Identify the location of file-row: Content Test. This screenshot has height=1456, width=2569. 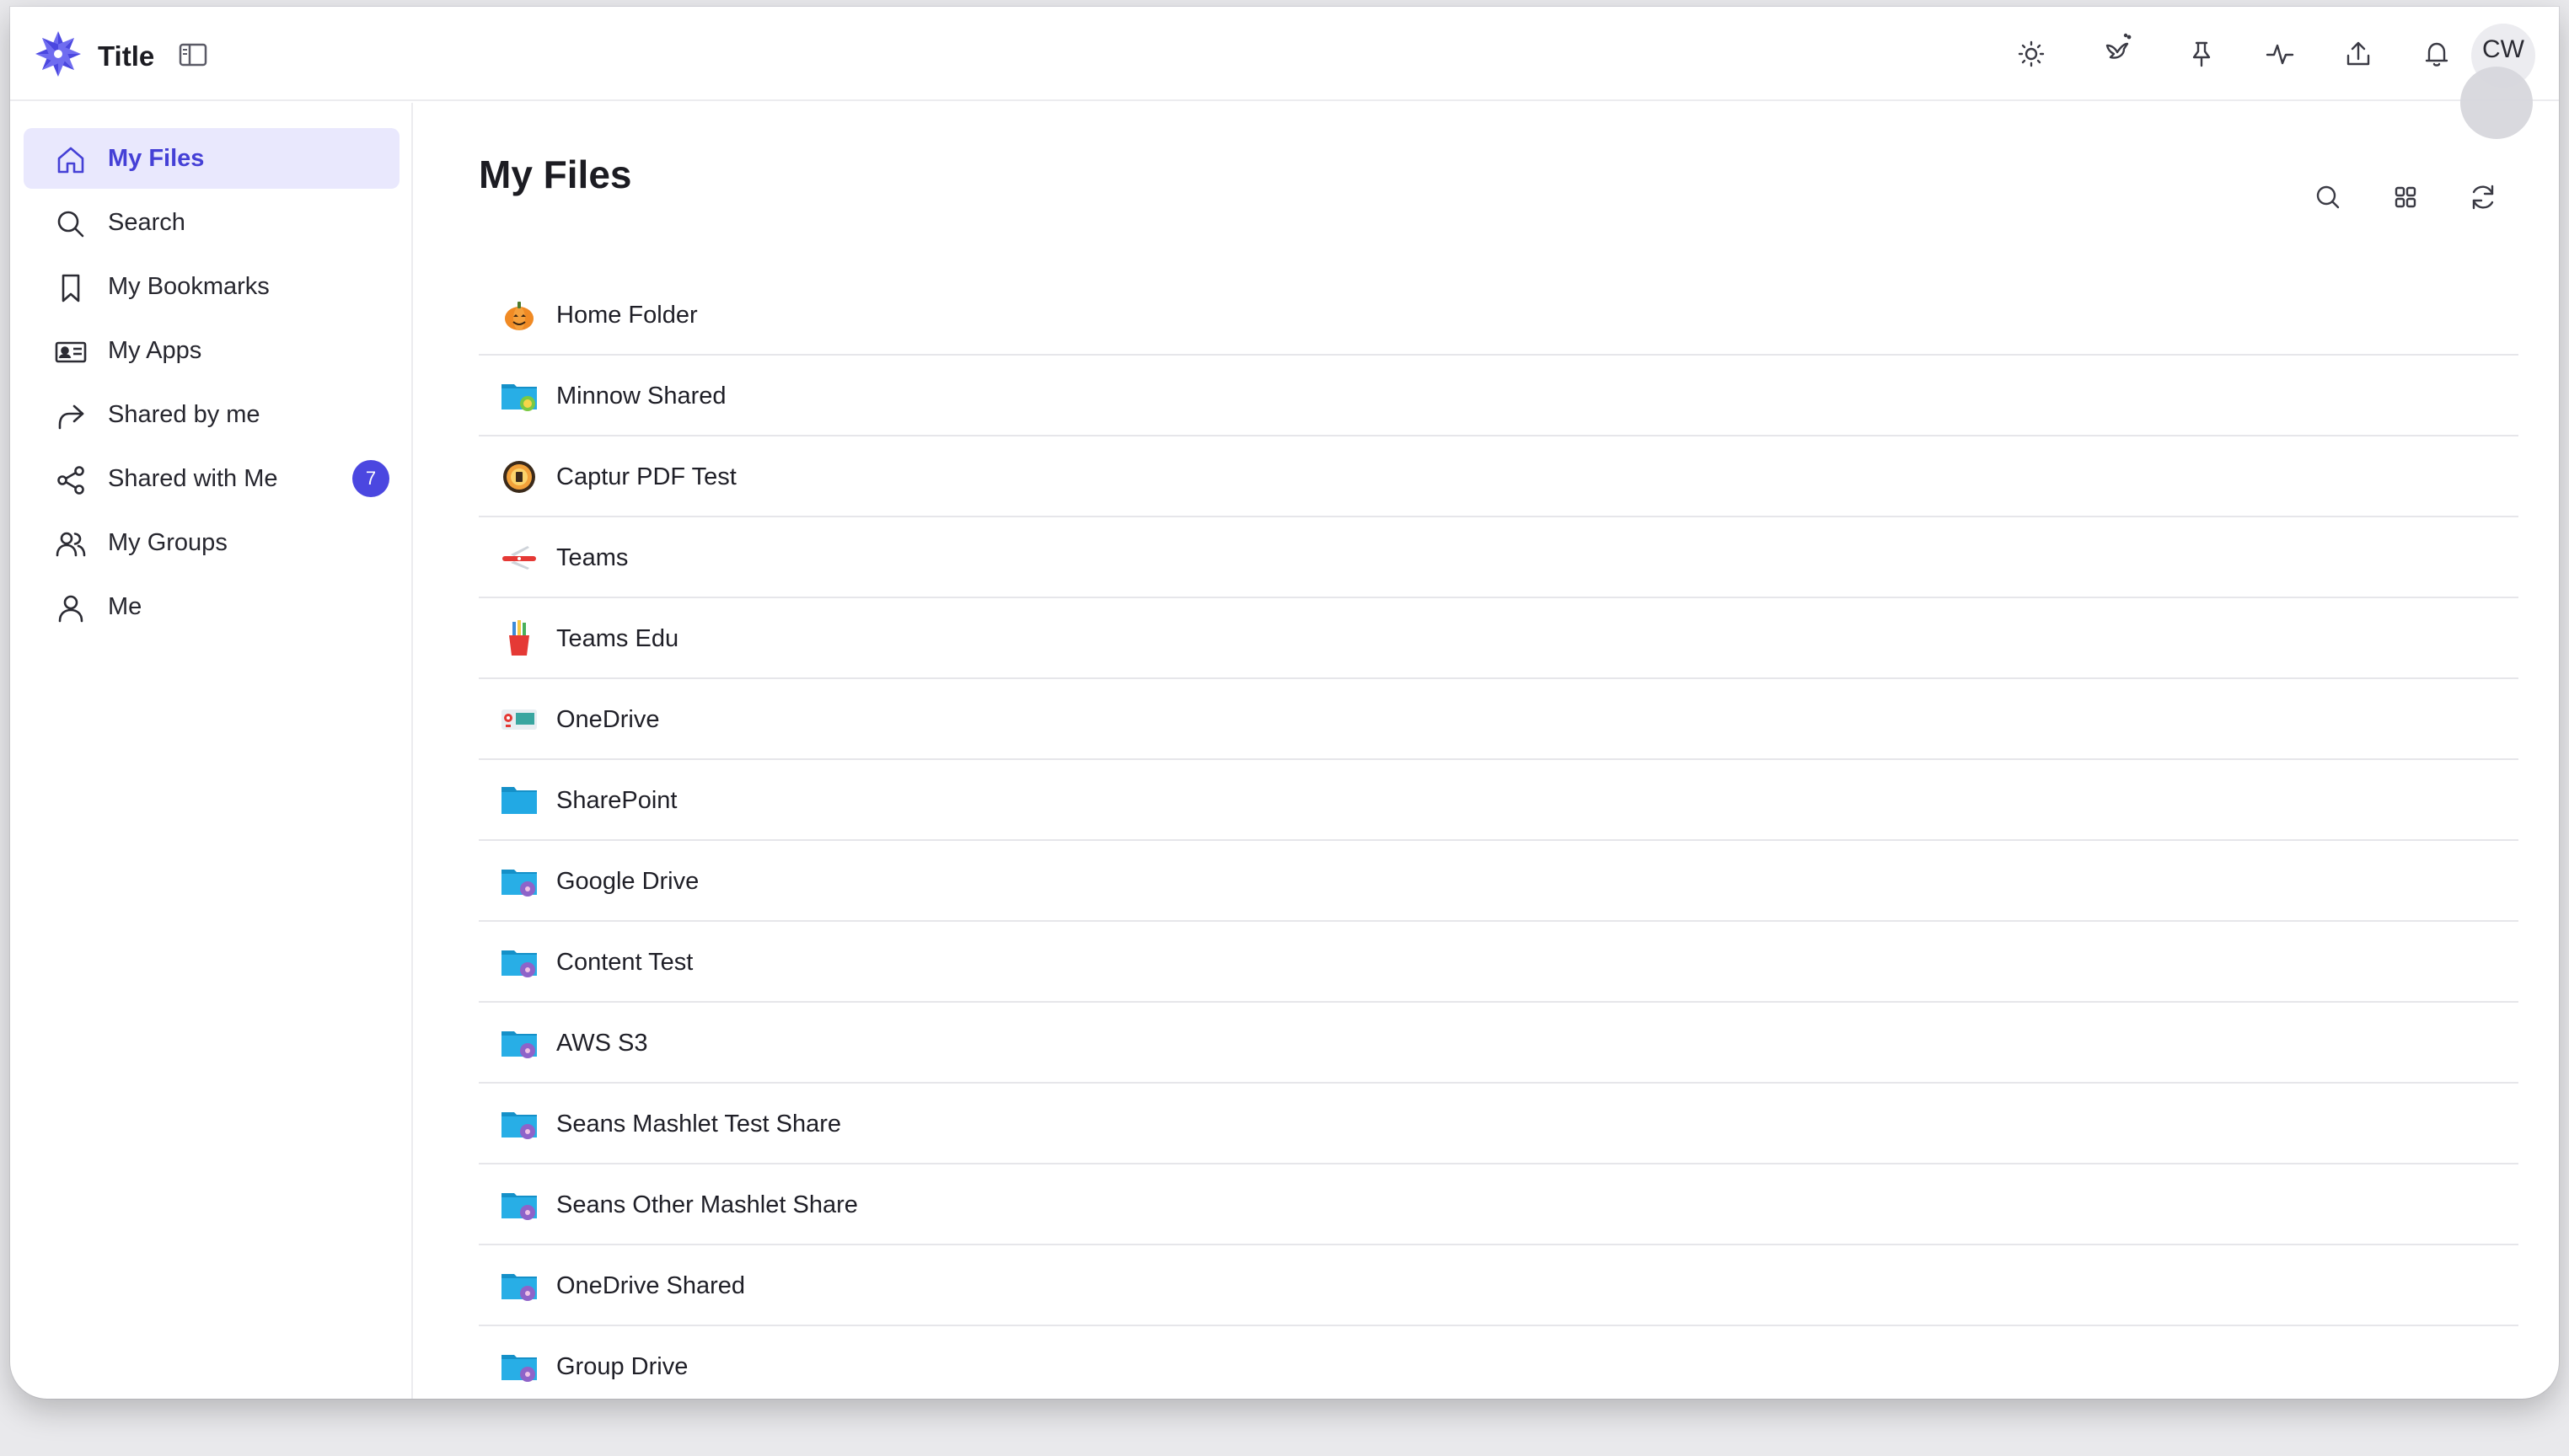
(1498, 962).